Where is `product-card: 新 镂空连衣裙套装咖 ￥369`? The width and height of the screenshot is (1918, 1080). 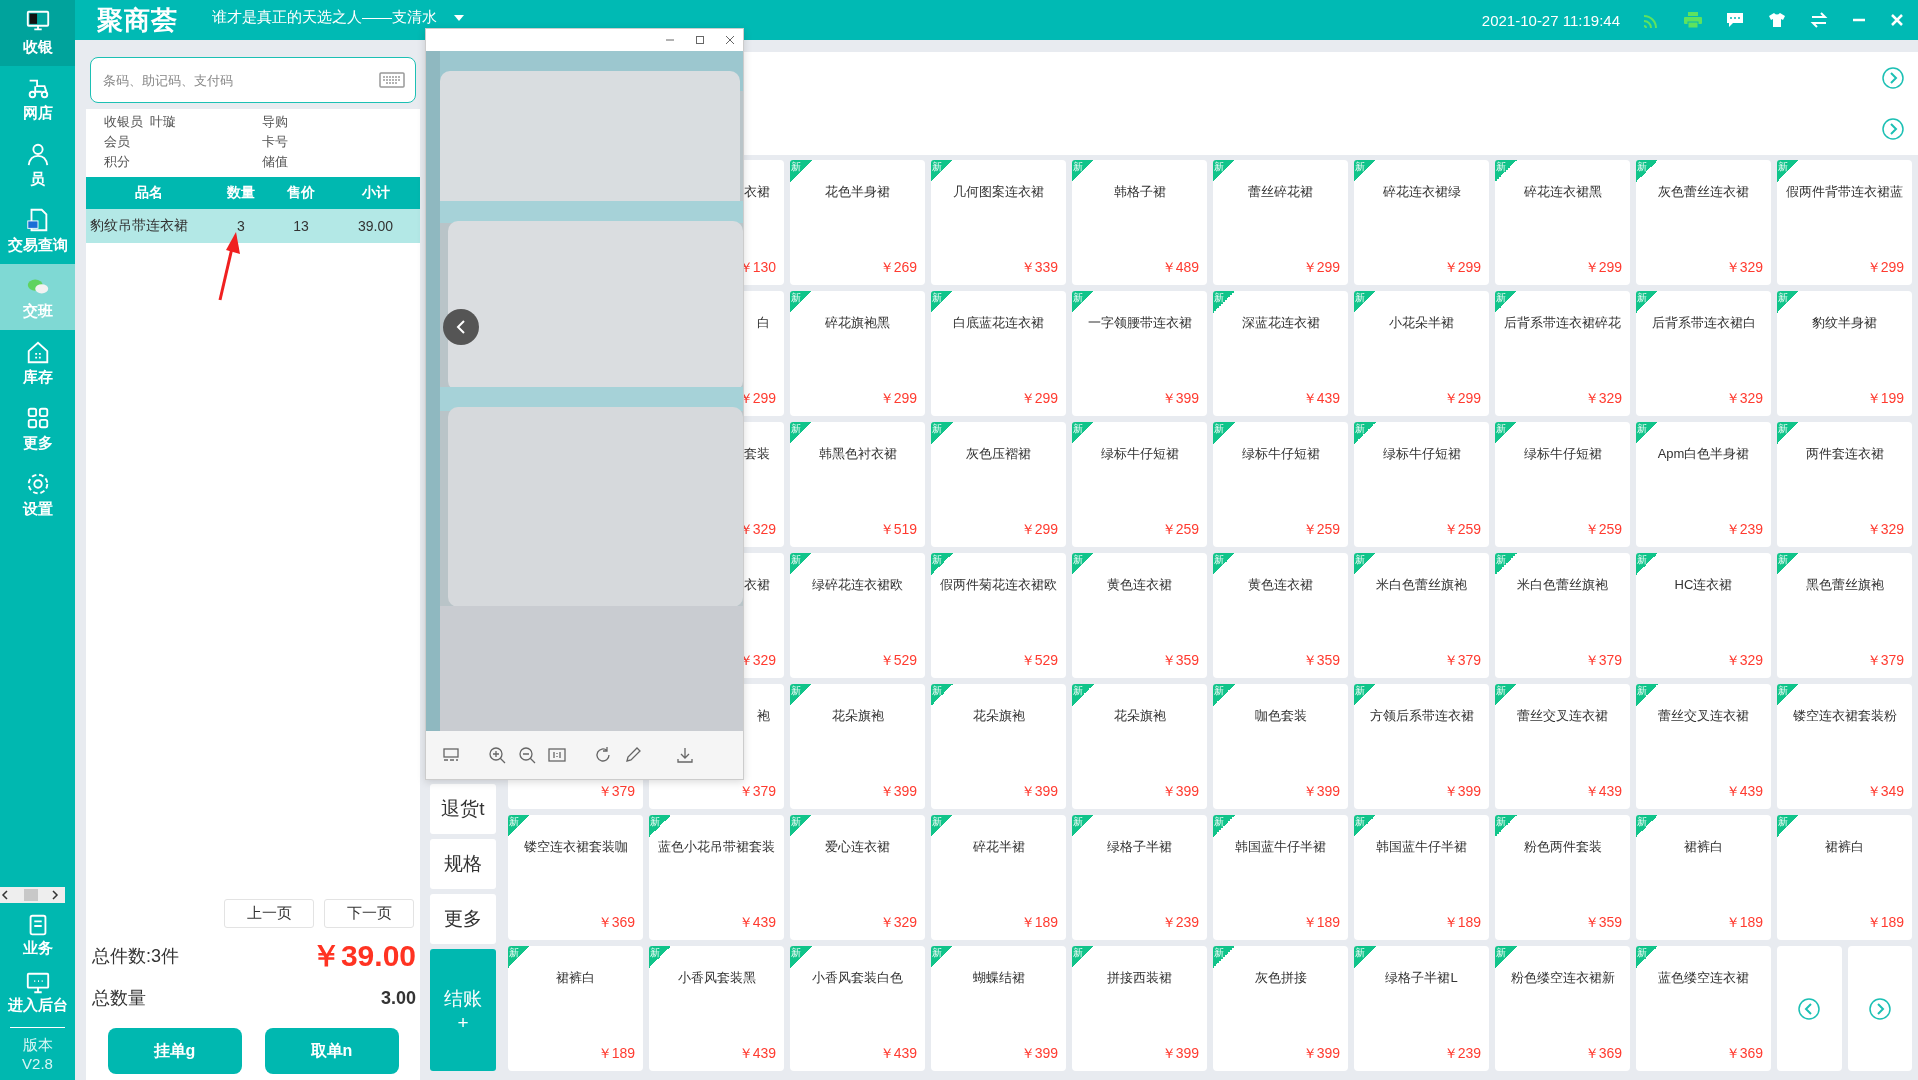 product-card: 新 镂空连衣裙套装咖 ￥369 is located at coordinates (575, 877).